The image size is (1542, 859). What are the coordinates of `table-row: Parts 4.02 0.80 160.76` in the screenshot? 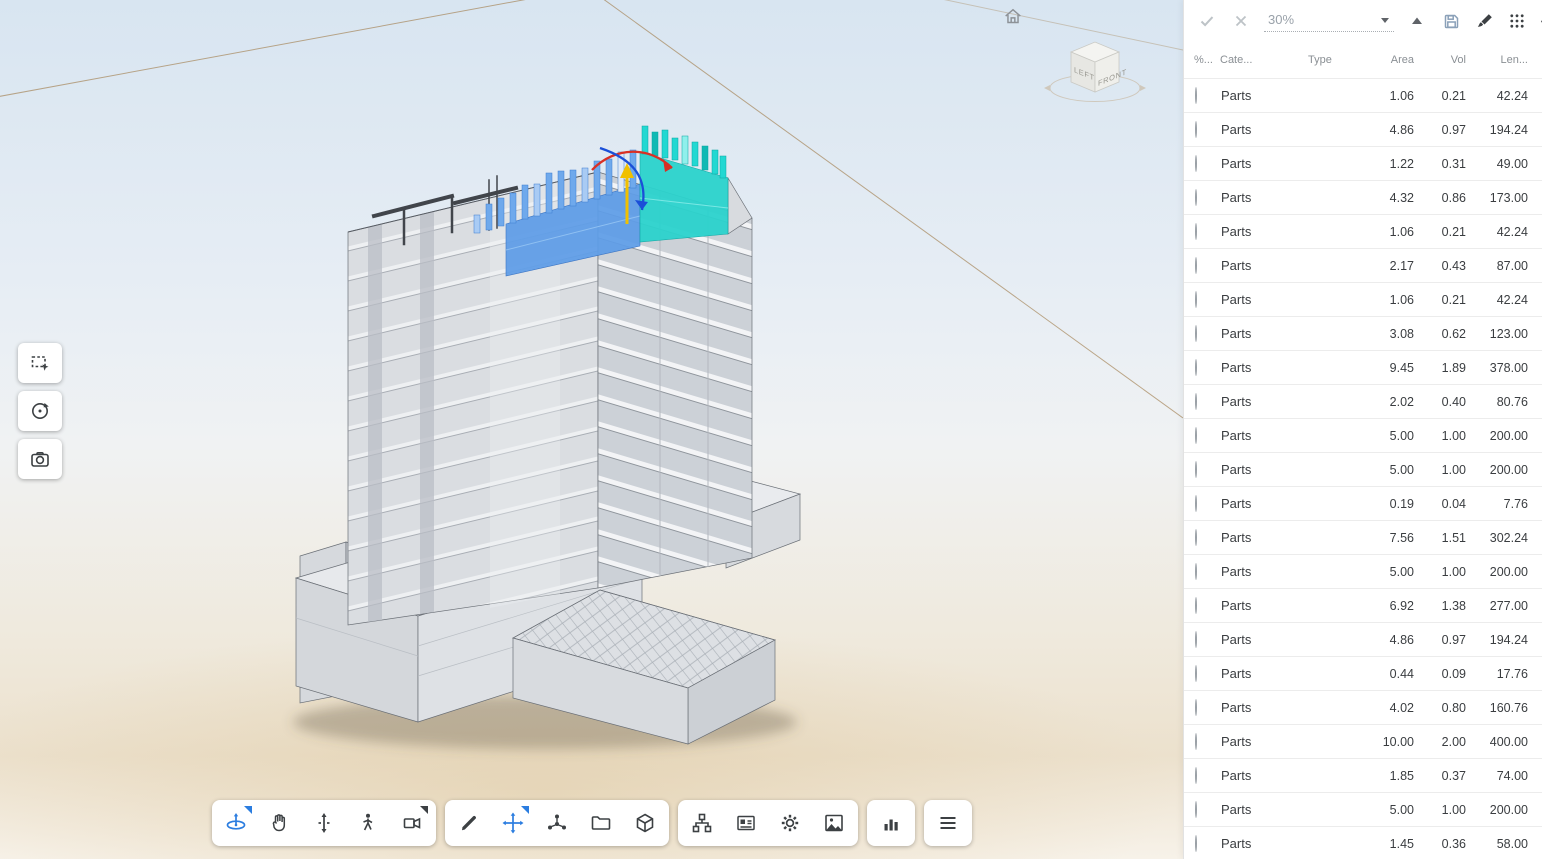 It's located at (1363, 707).